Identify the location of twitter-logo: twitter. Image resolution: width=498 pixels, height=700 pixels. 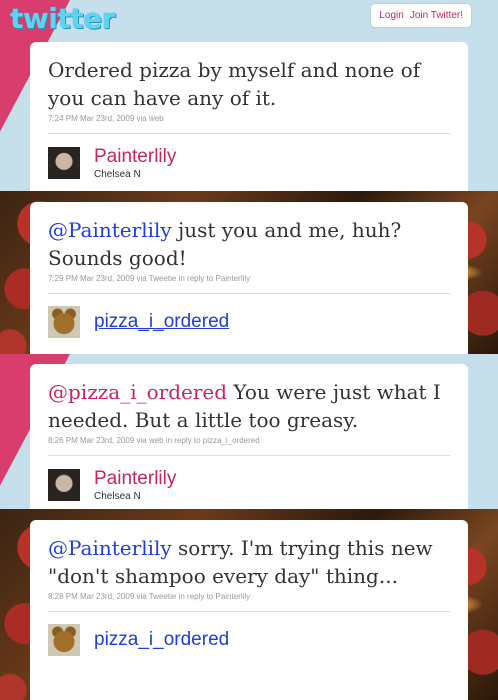
(62, 18).